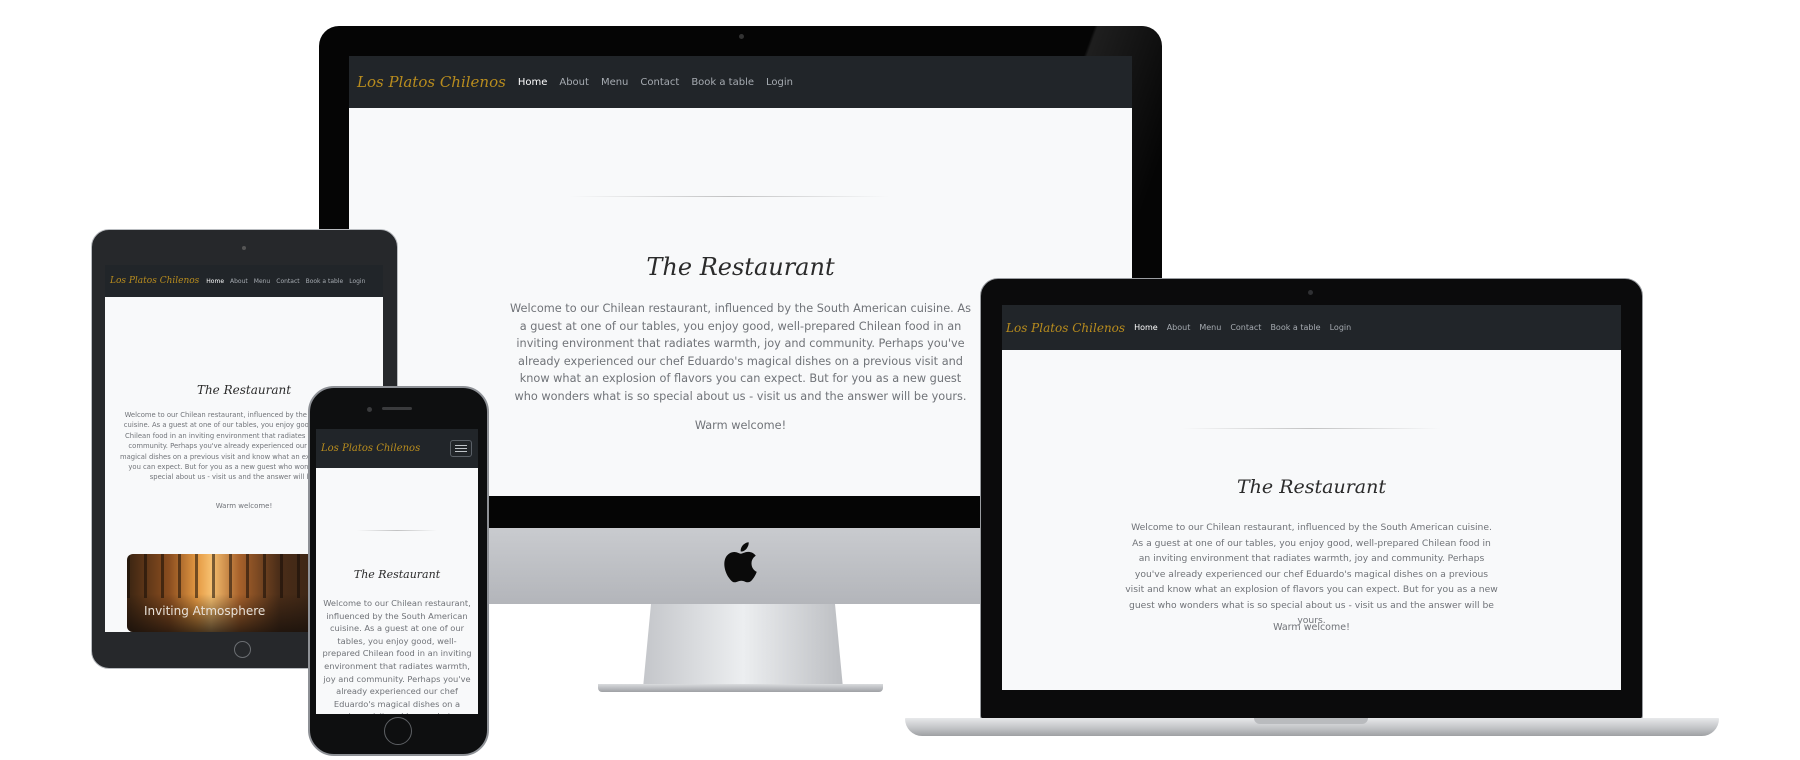  Describe the element at coordinates (244, 248) in the screenshot. I see `tablet-camera` at that location.